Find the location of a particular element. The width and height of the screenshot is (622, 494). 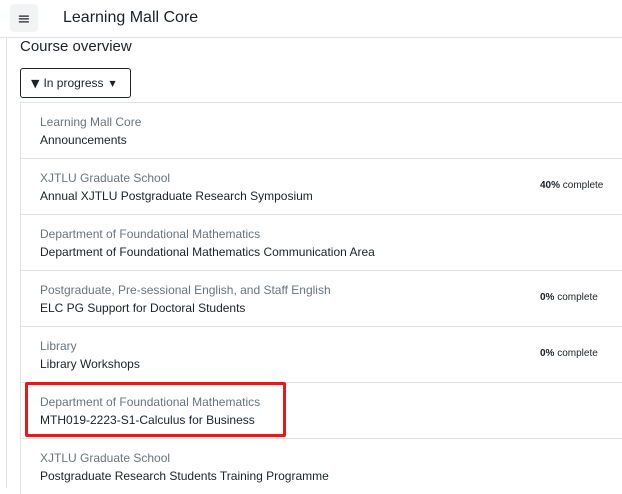

course-link: Announcements is located at coordinates (83, 140).